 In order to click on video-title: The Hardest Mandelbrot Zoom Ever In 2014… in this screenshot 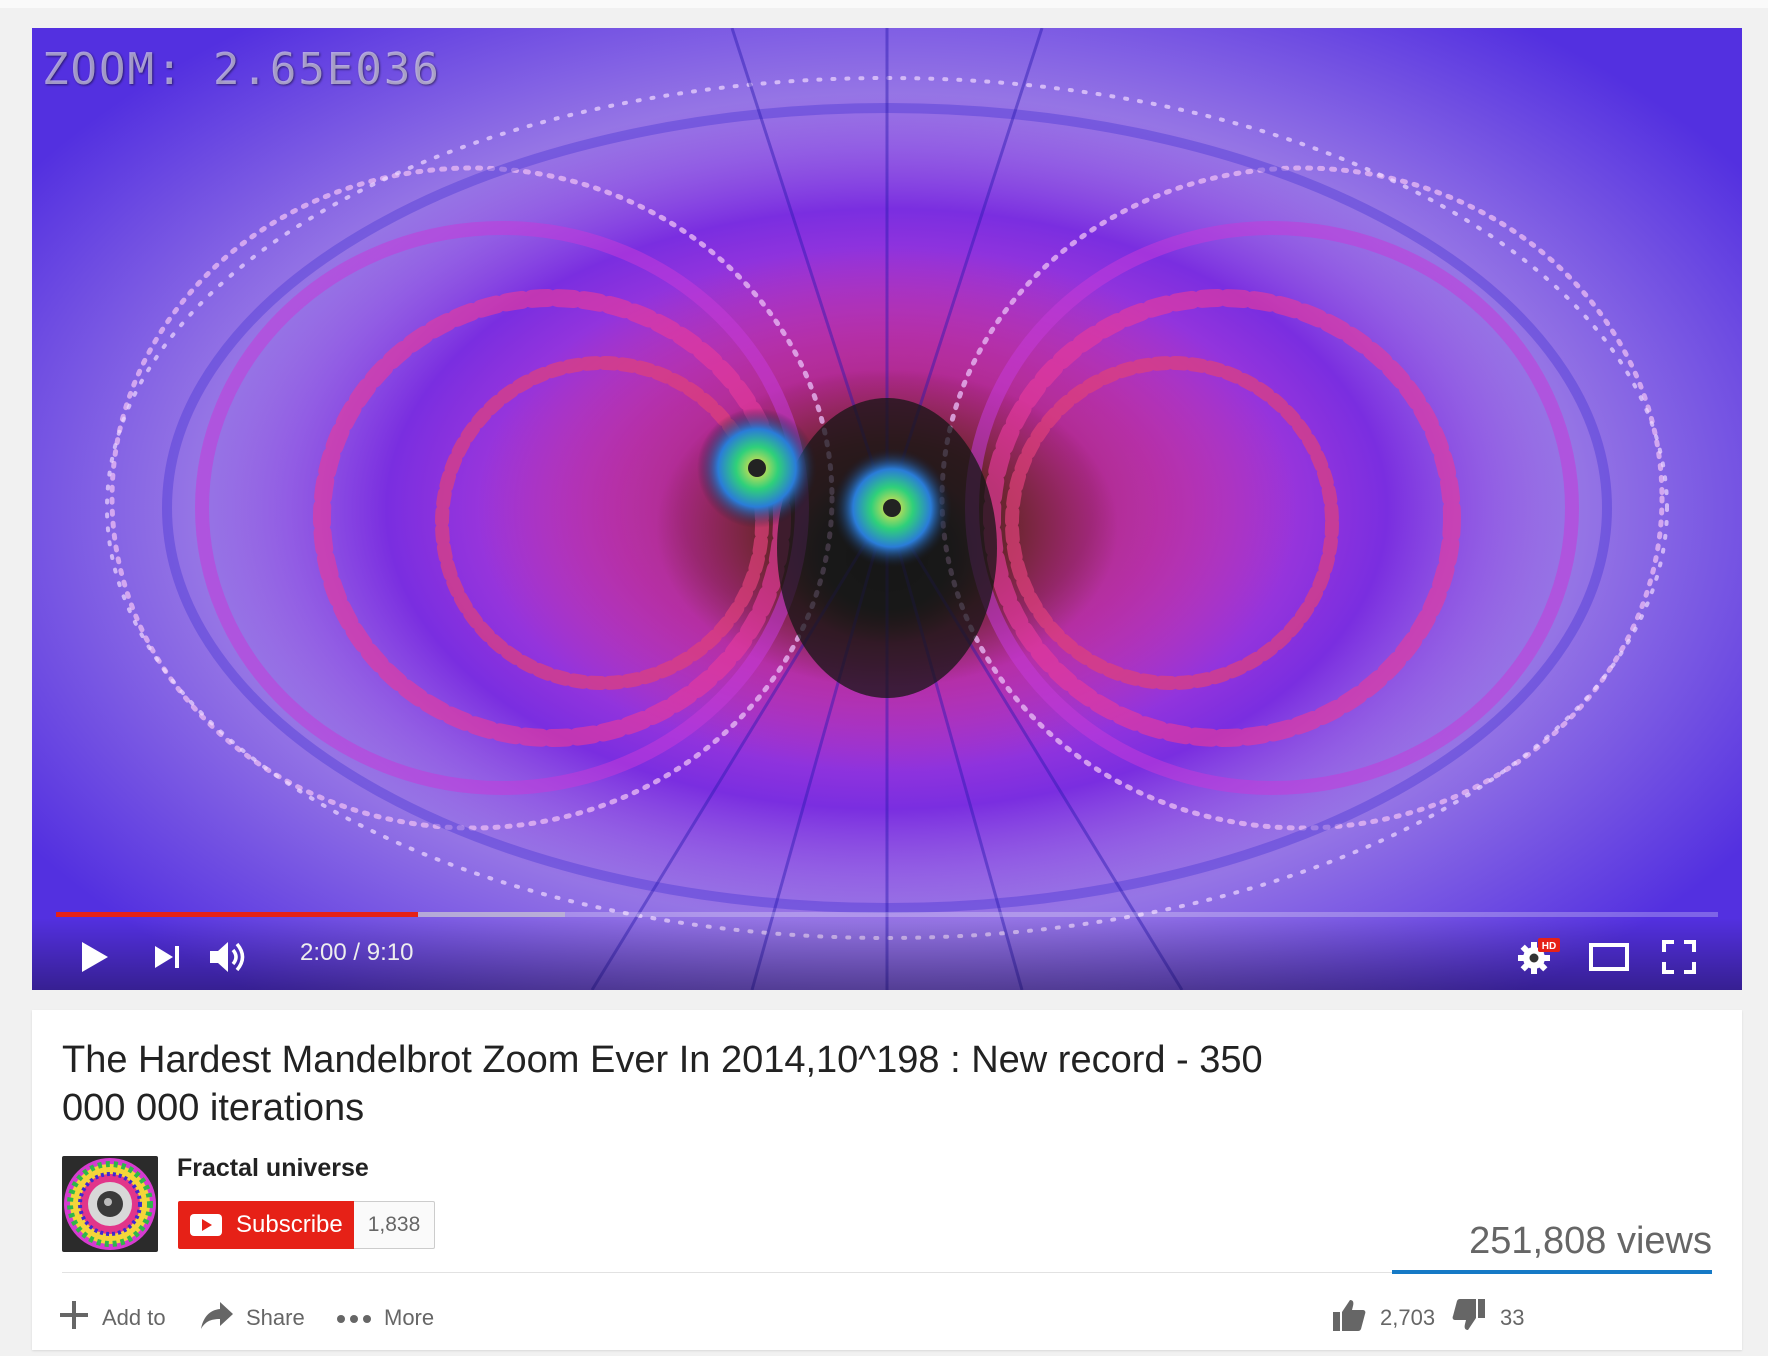, I will do `click(662, 1084)`.